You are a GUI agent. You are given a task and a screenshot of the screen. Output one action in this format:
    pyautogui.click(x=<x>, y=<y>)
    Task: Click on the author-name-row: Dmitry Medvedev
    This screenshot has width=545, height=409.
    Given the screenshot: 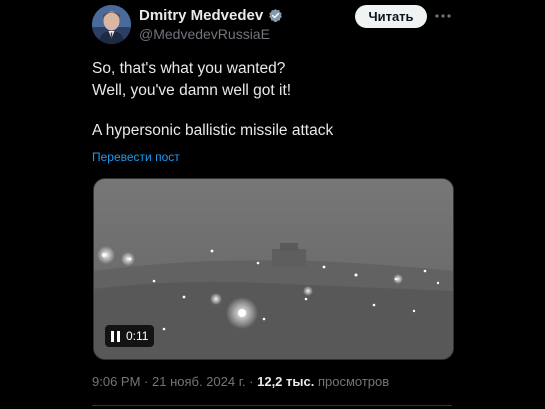 What is the action you would take?
    pyautogui.click(x=211, y=15)
    